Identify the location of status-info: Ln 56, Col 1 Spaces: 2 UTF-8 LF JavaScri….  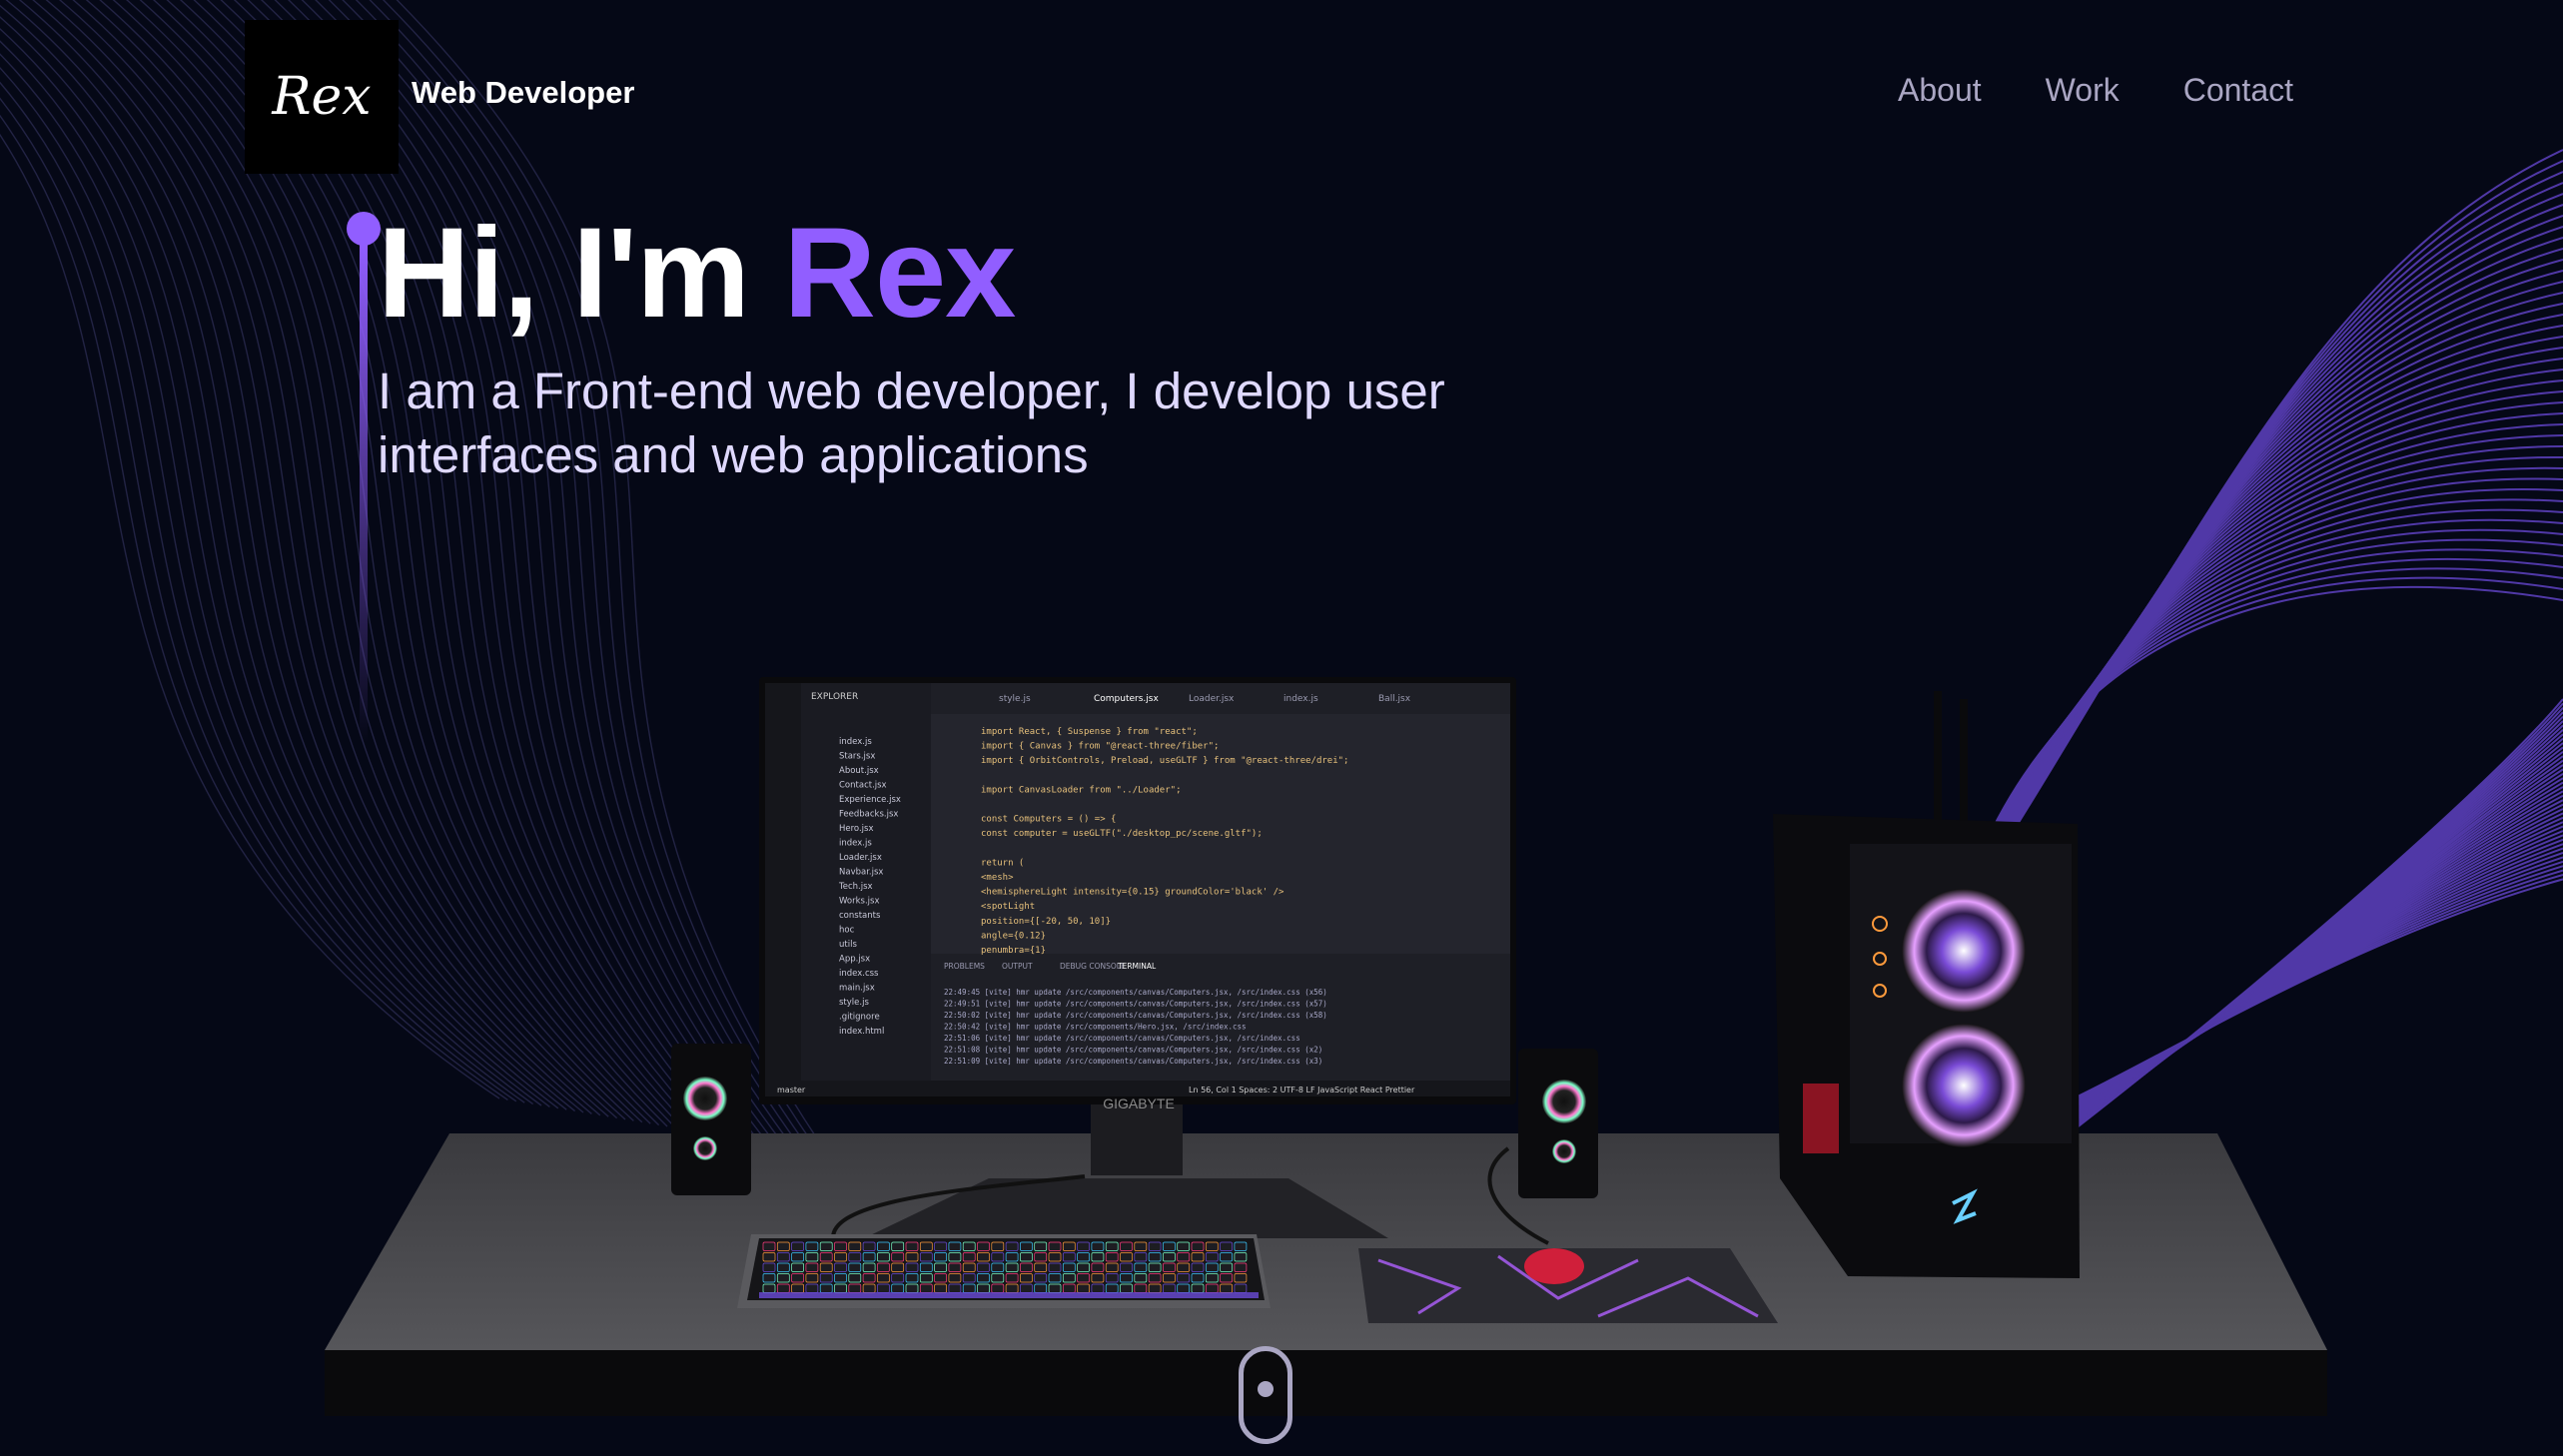
(1302, 1090).